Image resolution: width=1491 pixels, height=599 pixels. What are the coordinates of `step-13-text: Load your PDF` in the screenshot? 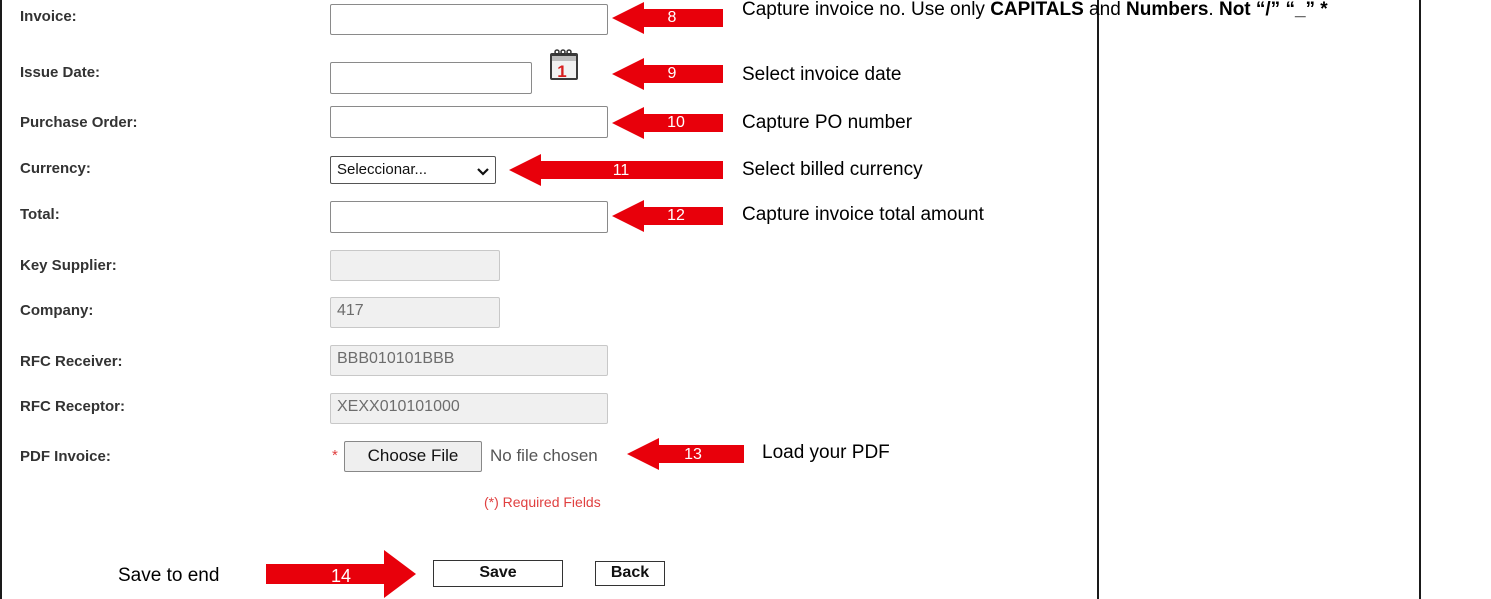 It's located at (826, 452).